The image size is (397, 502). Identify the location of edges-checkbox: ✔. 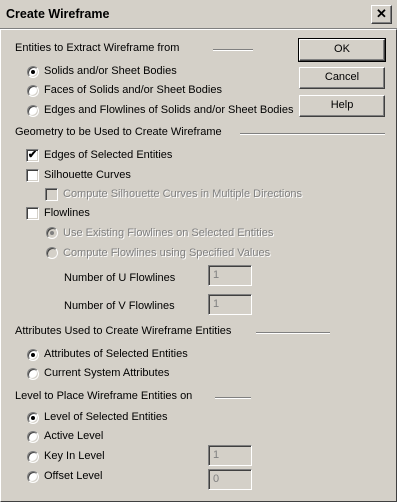
(32, 155).